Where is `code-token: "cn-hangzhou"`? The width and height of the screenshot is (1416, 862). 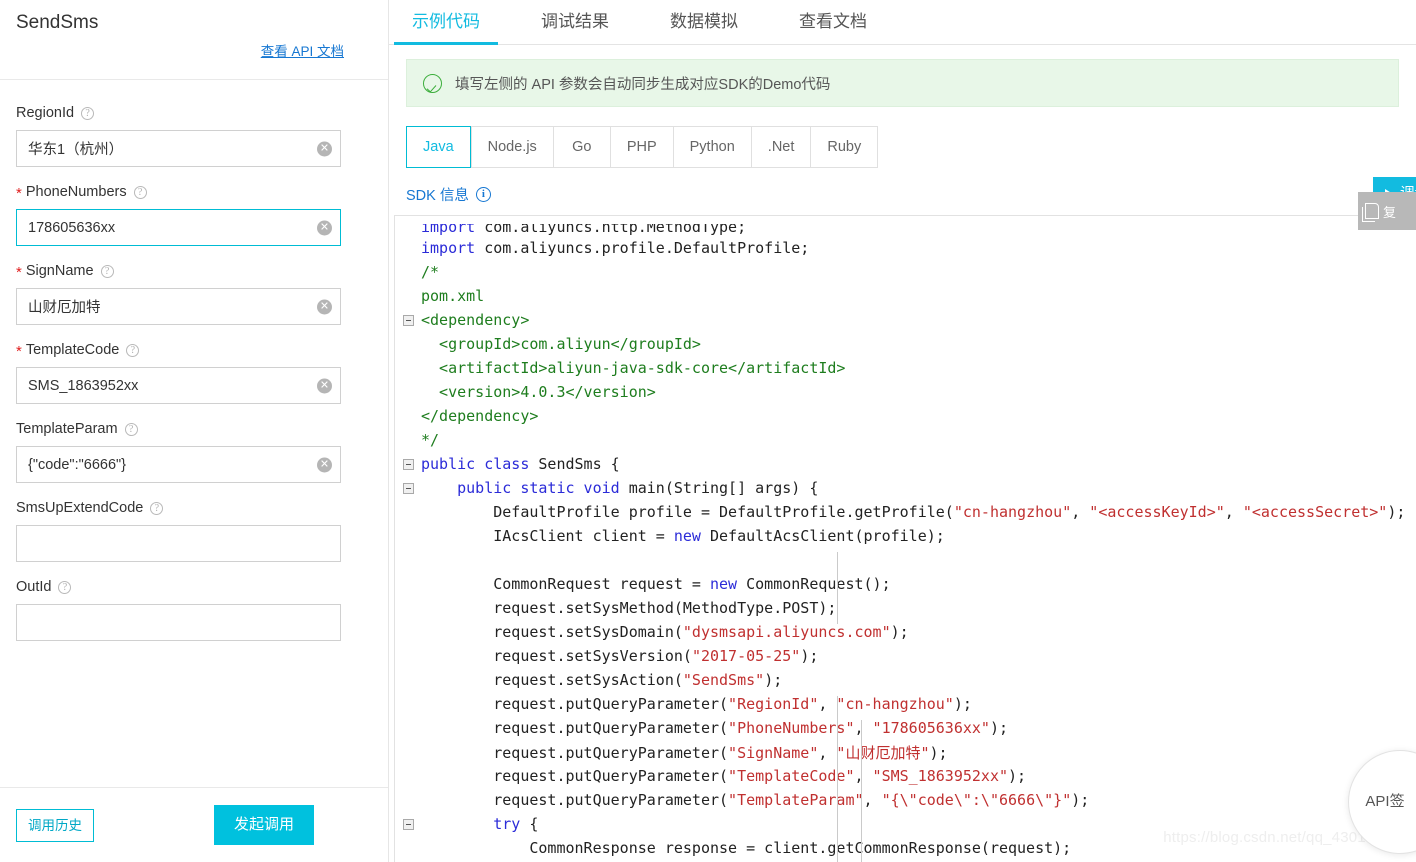
code-token: "cn-hangzhou" is located at coordinates (895, 704).